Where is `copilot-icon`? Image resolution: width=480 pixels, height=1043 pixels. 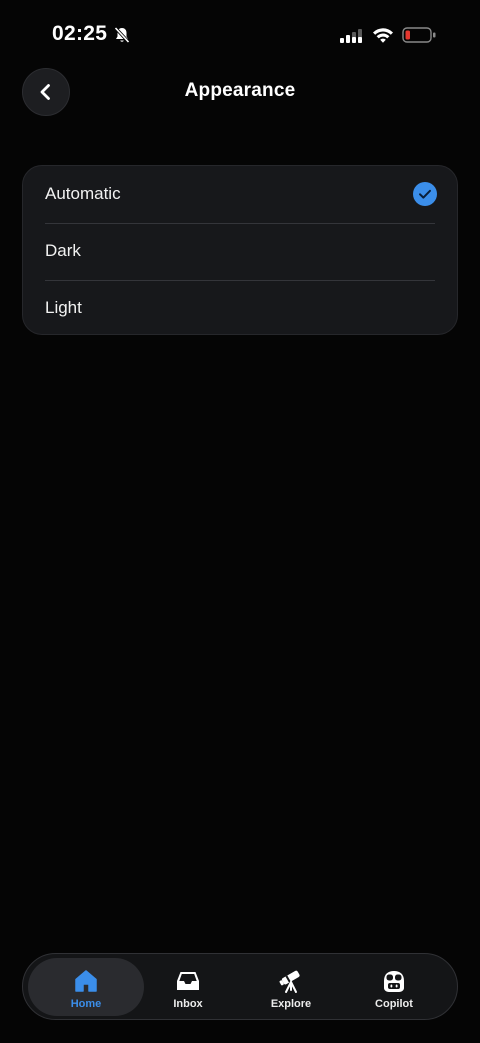 copilot-icon is located at coordinates (394, 981).